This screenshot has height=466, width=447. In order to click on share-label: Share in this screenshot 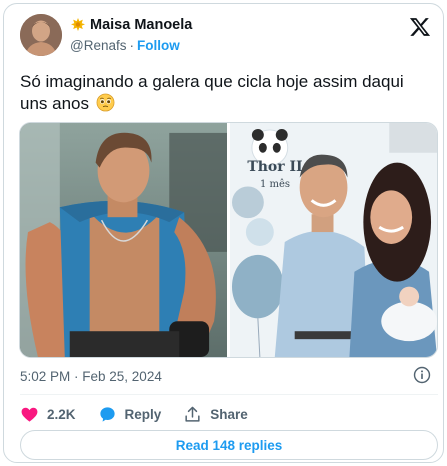, I will do `click(229, 414)`.